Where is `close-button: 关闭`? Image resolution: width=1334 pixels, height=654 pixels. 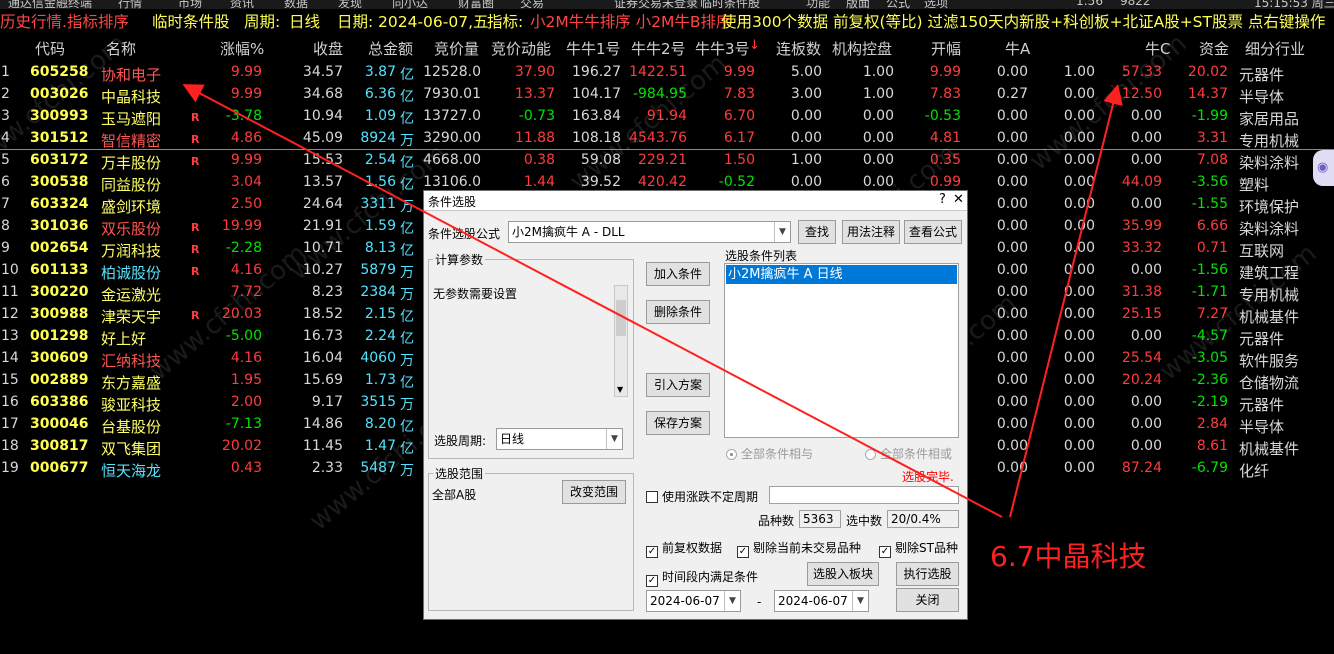 close-button: 关闭 is located at coordinates (927, 600).